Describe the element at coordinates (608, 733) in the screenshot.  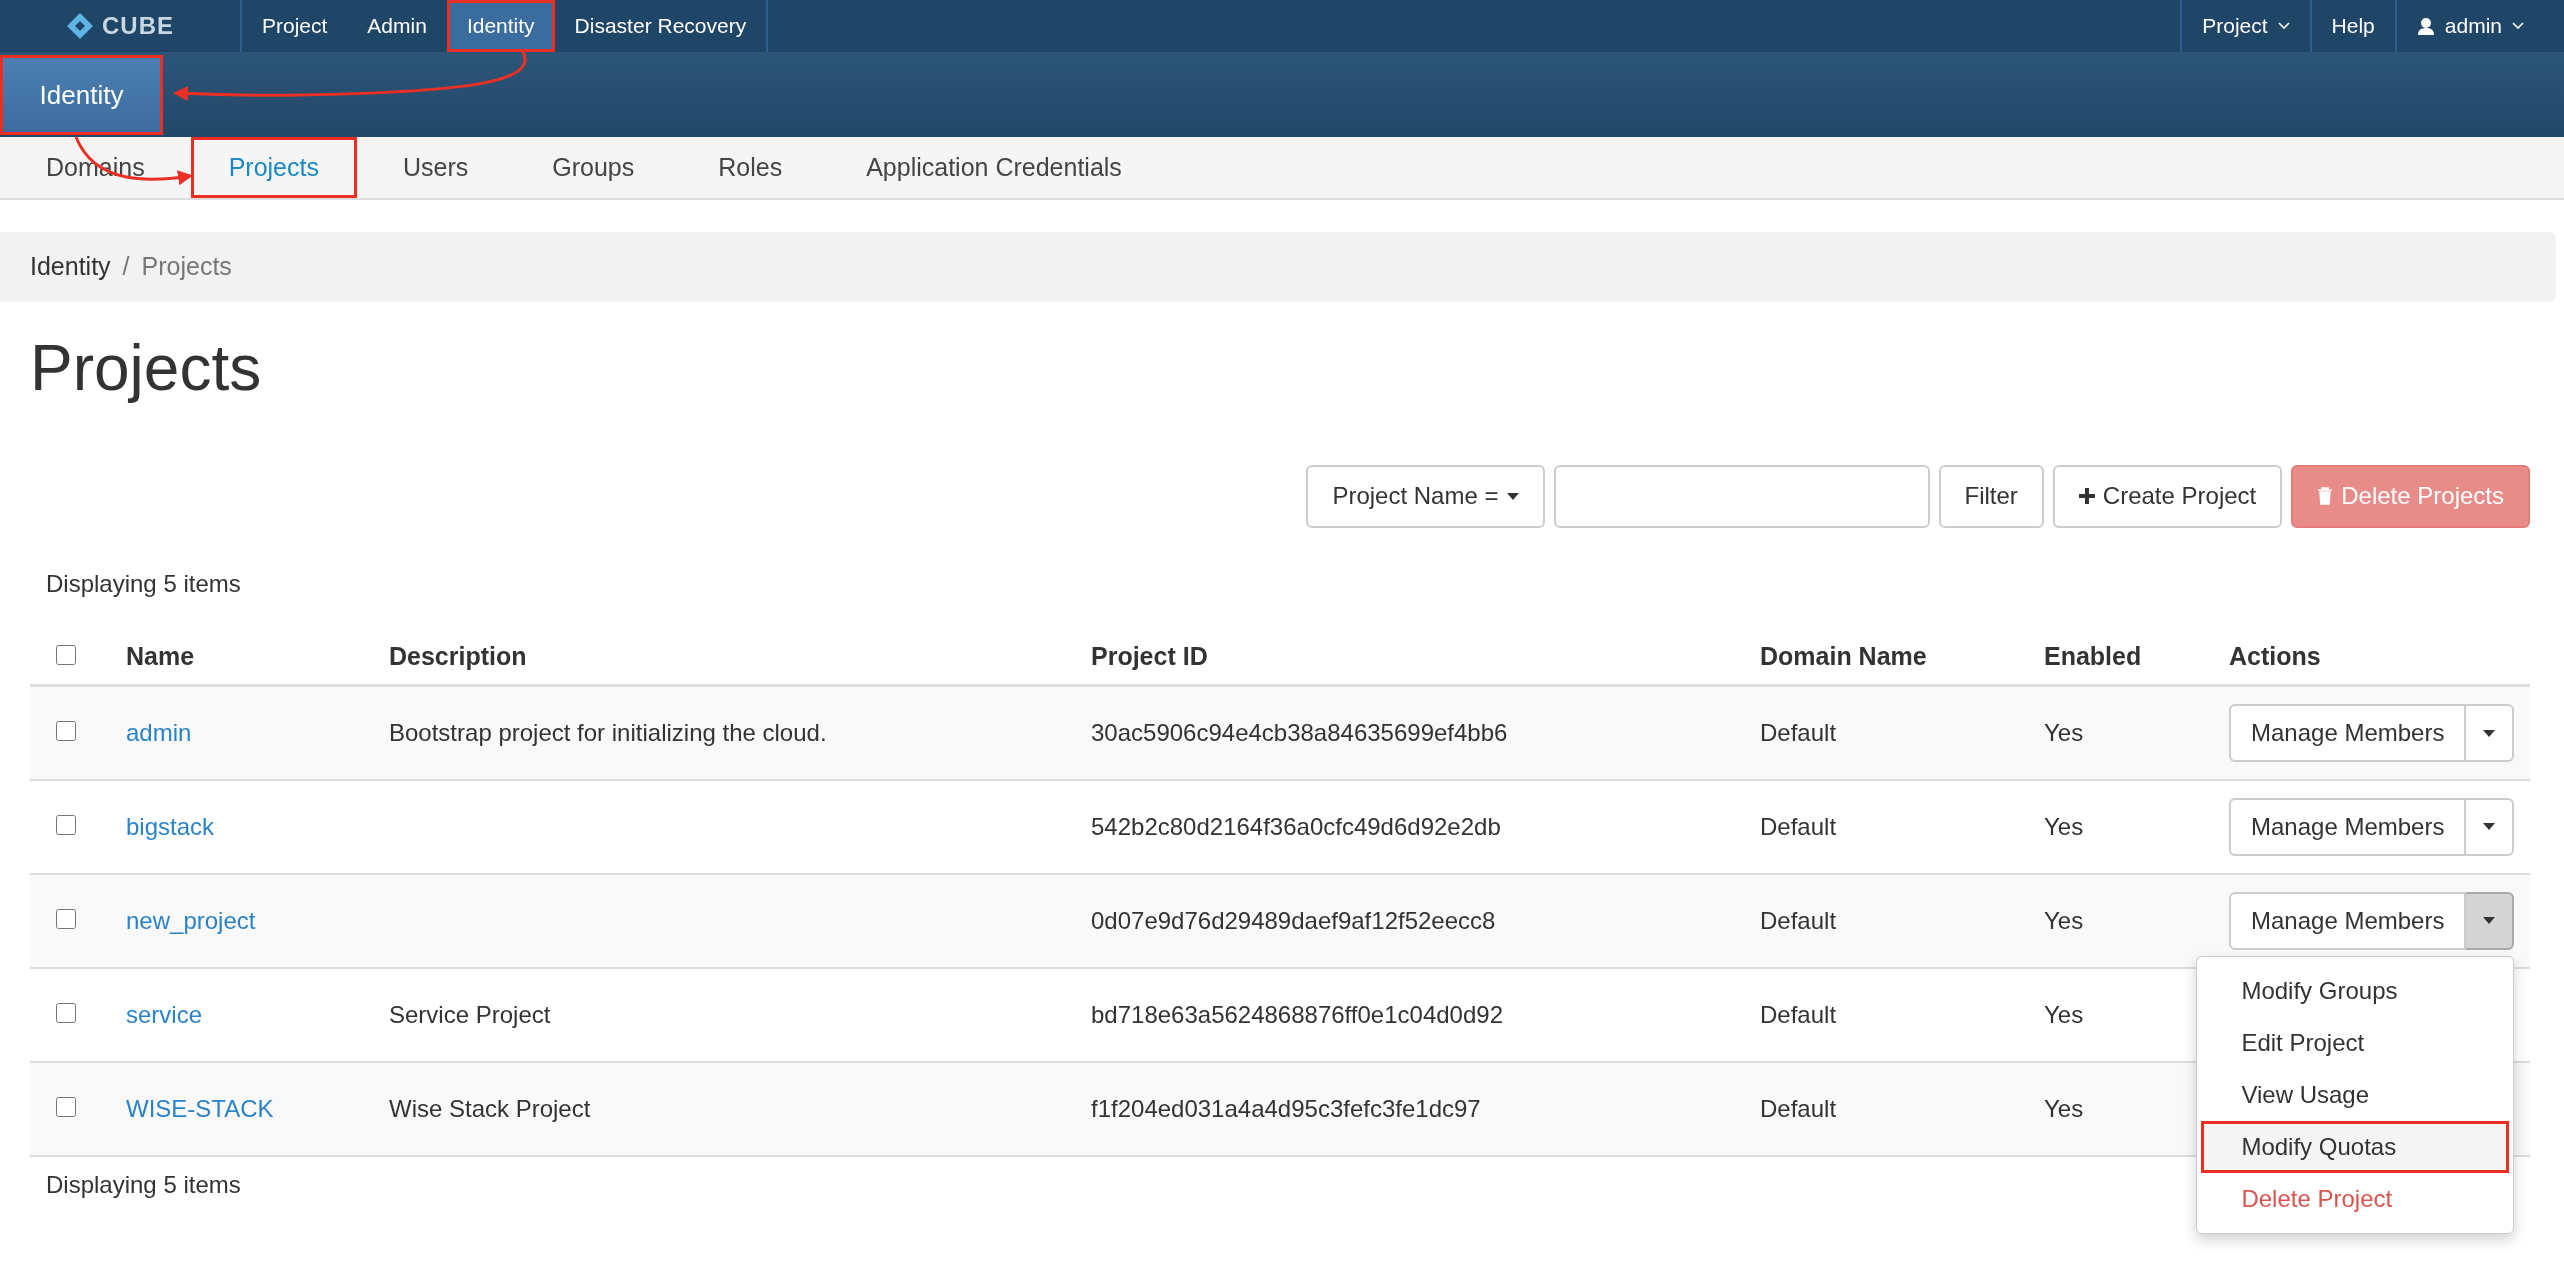
I see `table-cell: Bootstrap project for initializing the cloud.` at that location.